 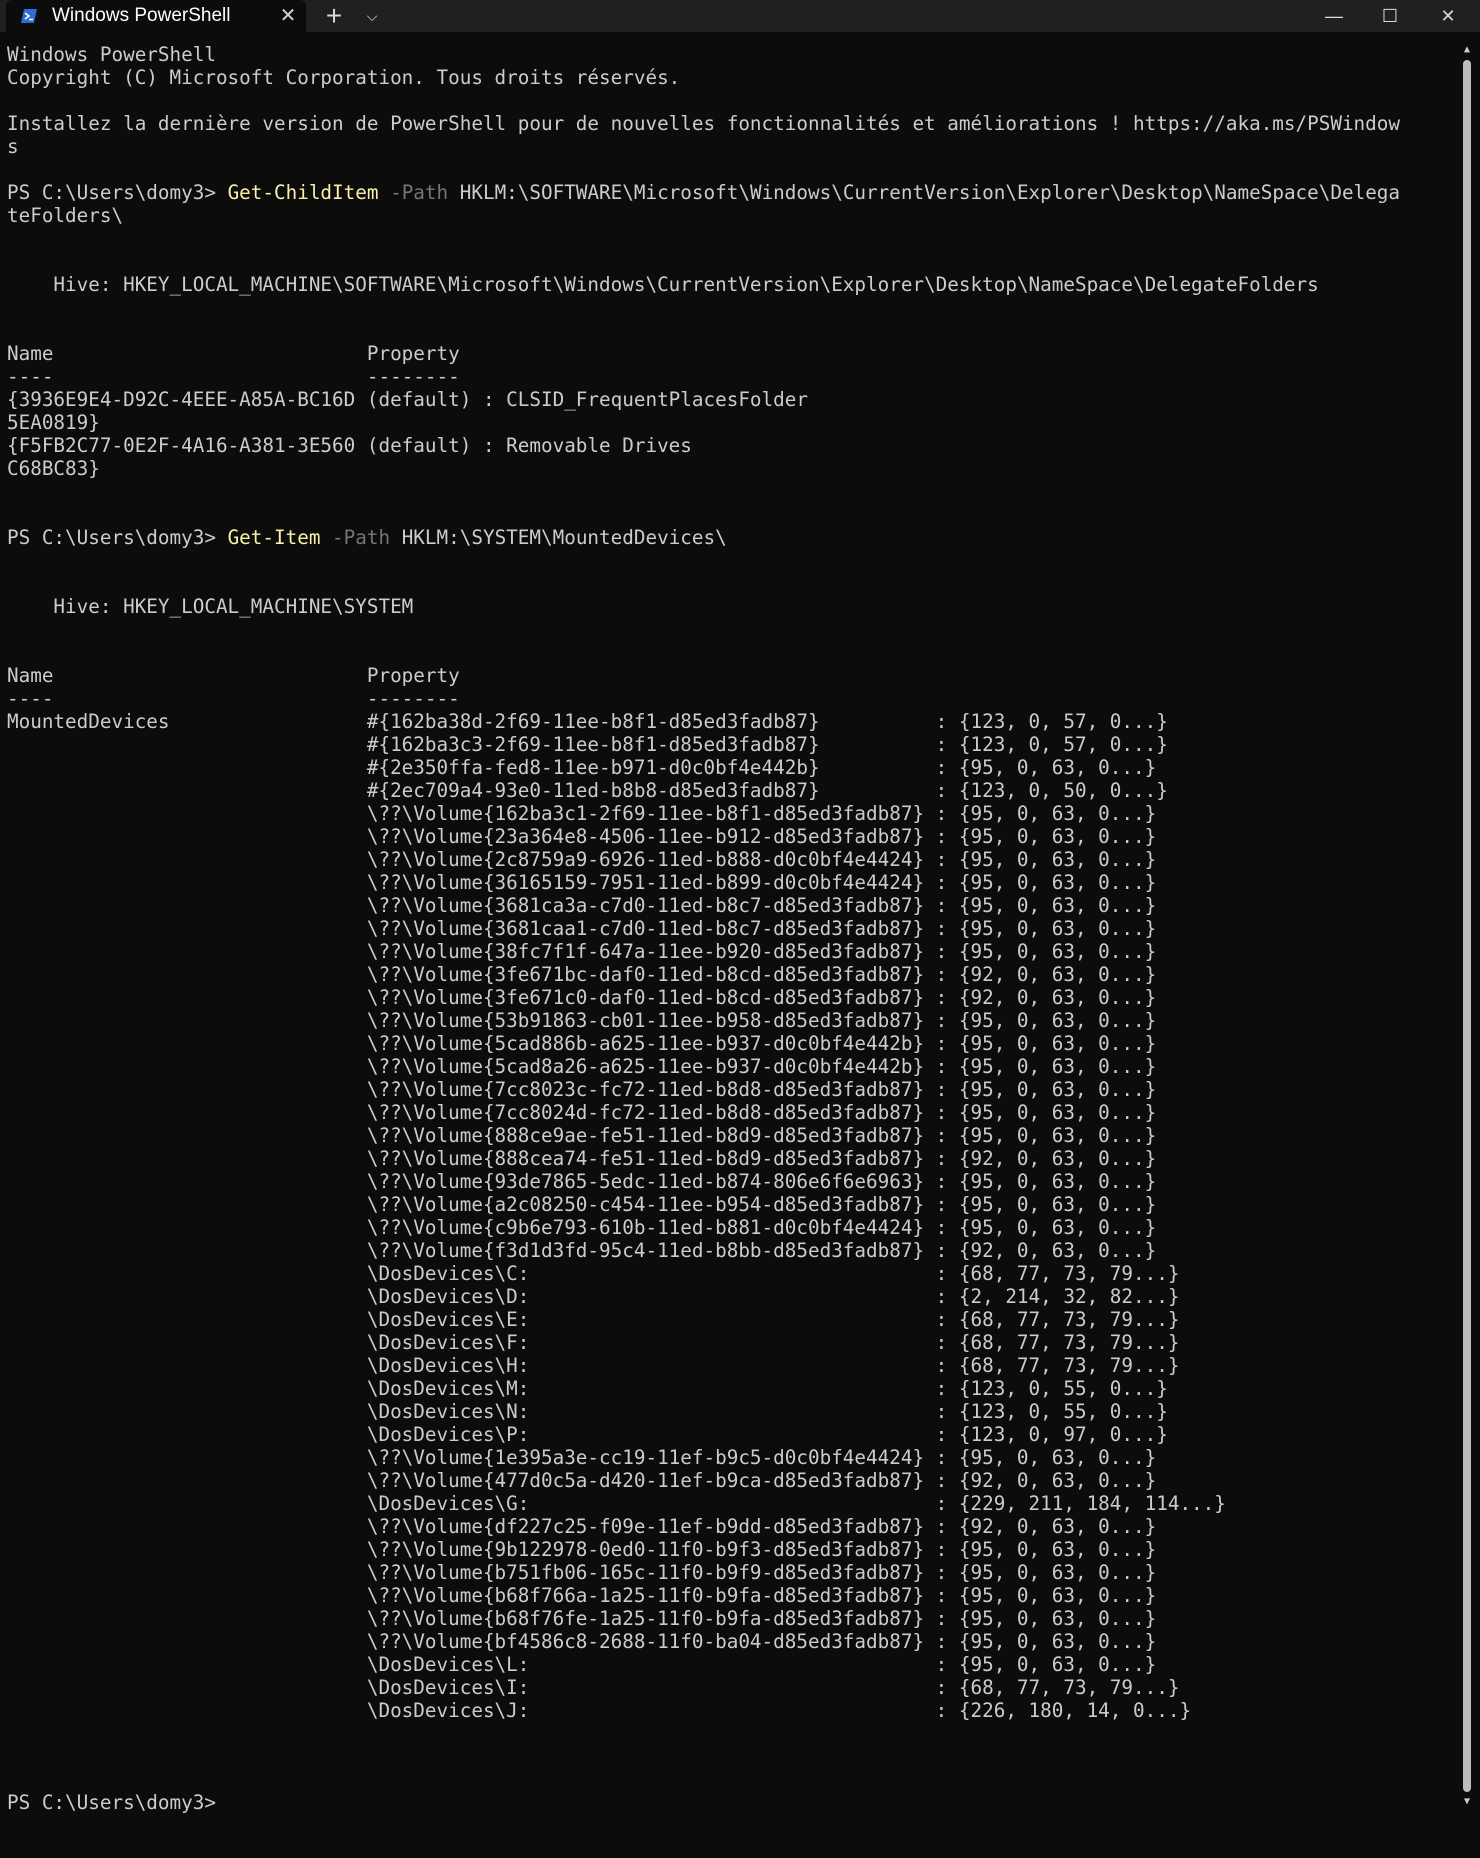 What do you see at coordinates (558, 537) in the screenshot?
I see `argument: HKLM:\SYSTEM\MountedDevices\` at bounding box center [558, 537].